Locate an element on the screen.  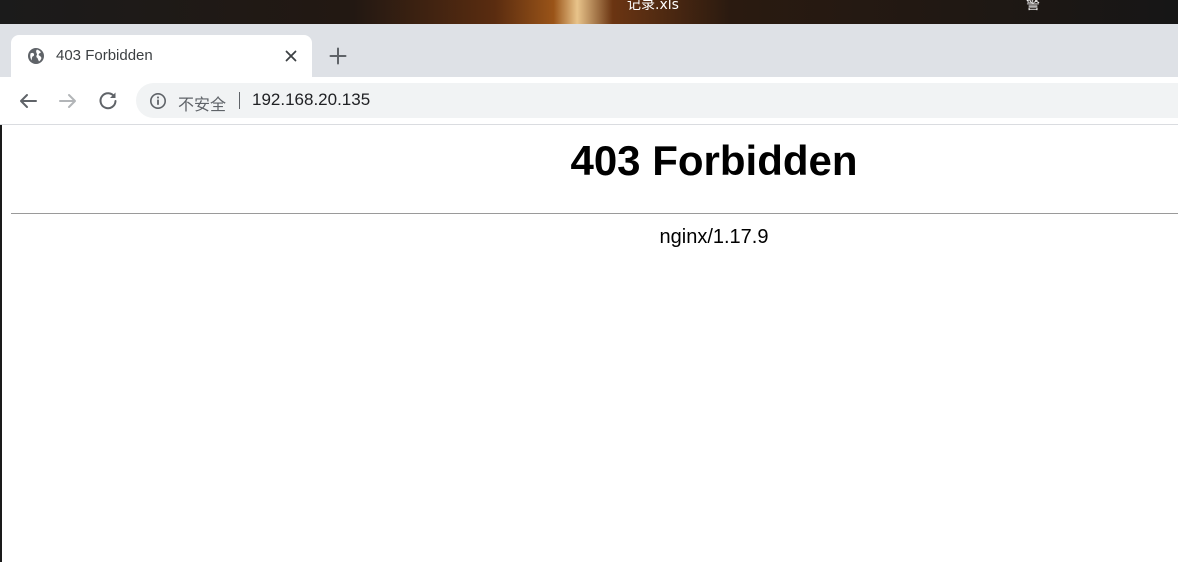
omnibox-separator is located at coordinates (239, 100).